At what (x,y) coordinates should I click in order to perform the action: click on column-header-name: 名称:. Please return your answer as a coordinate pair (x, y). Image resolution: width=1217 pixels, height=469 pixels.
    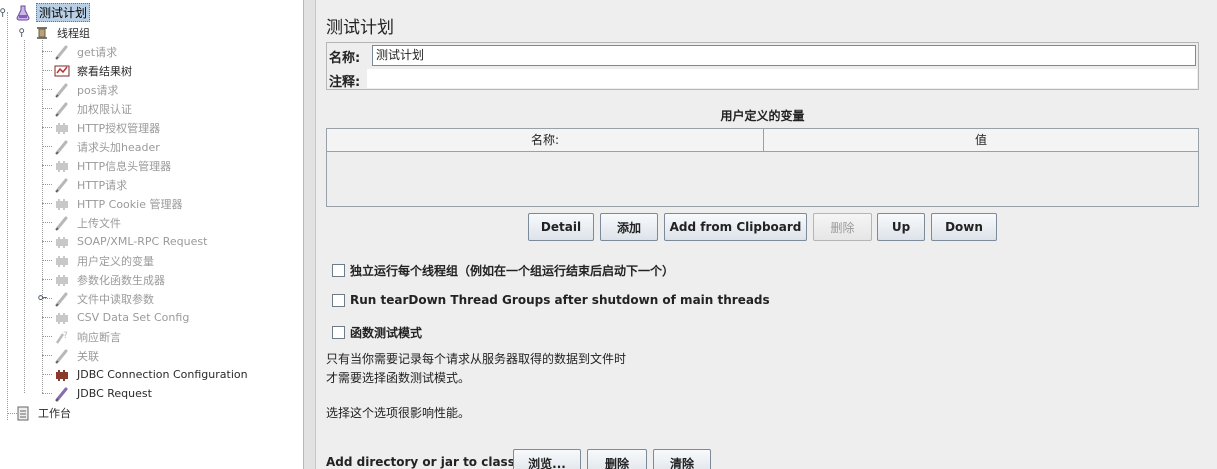
    Looking at the image, I should click on (545, 140).